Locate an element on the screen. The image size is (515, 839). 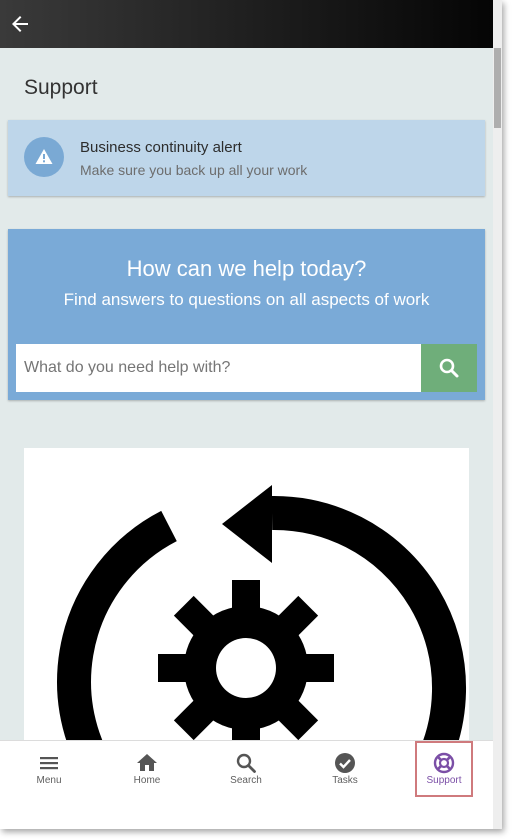
nav-search: Search is located at coordinates (246, 771).